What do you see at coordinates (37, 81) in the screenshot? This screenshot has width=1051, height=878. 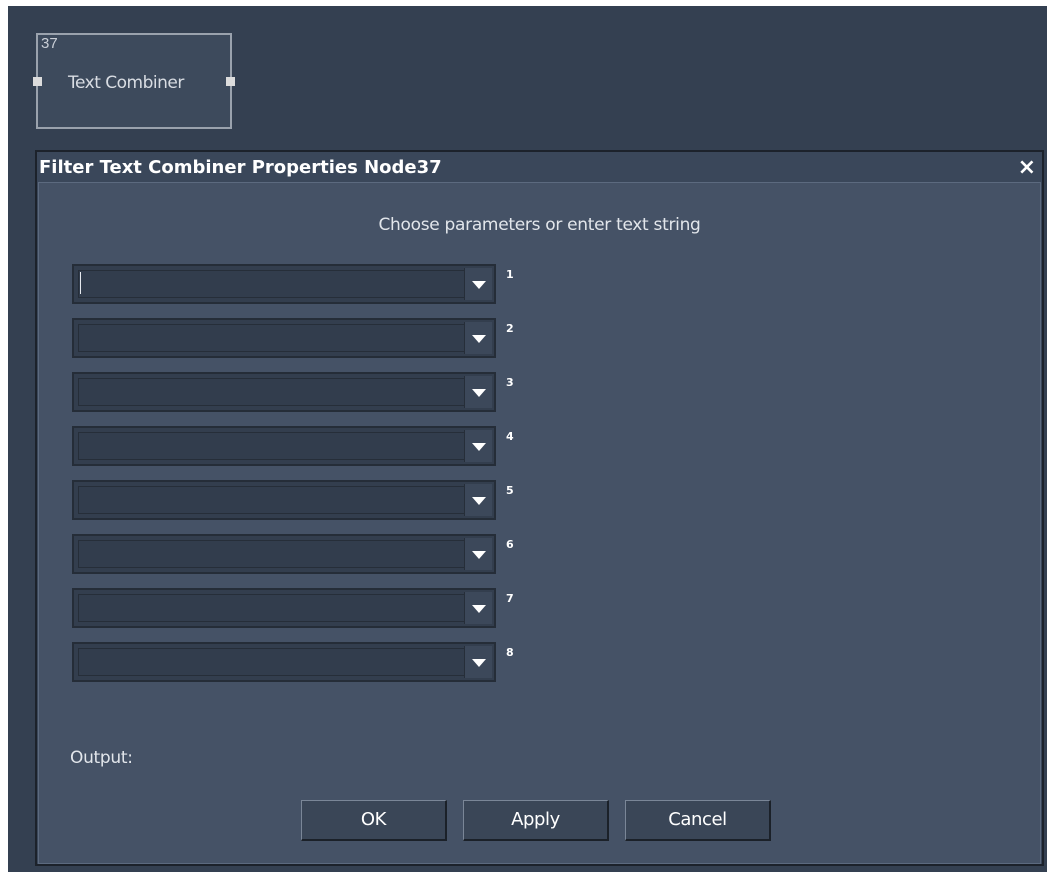 I see `node-input-port` at bounding box center [37, 81].